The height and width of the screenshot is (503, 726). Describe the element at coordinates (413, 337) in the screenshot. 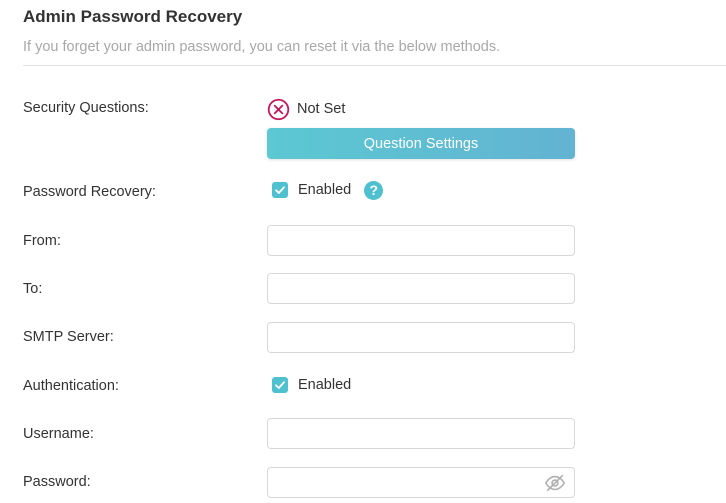

I see `smtp-server-field` at that location.